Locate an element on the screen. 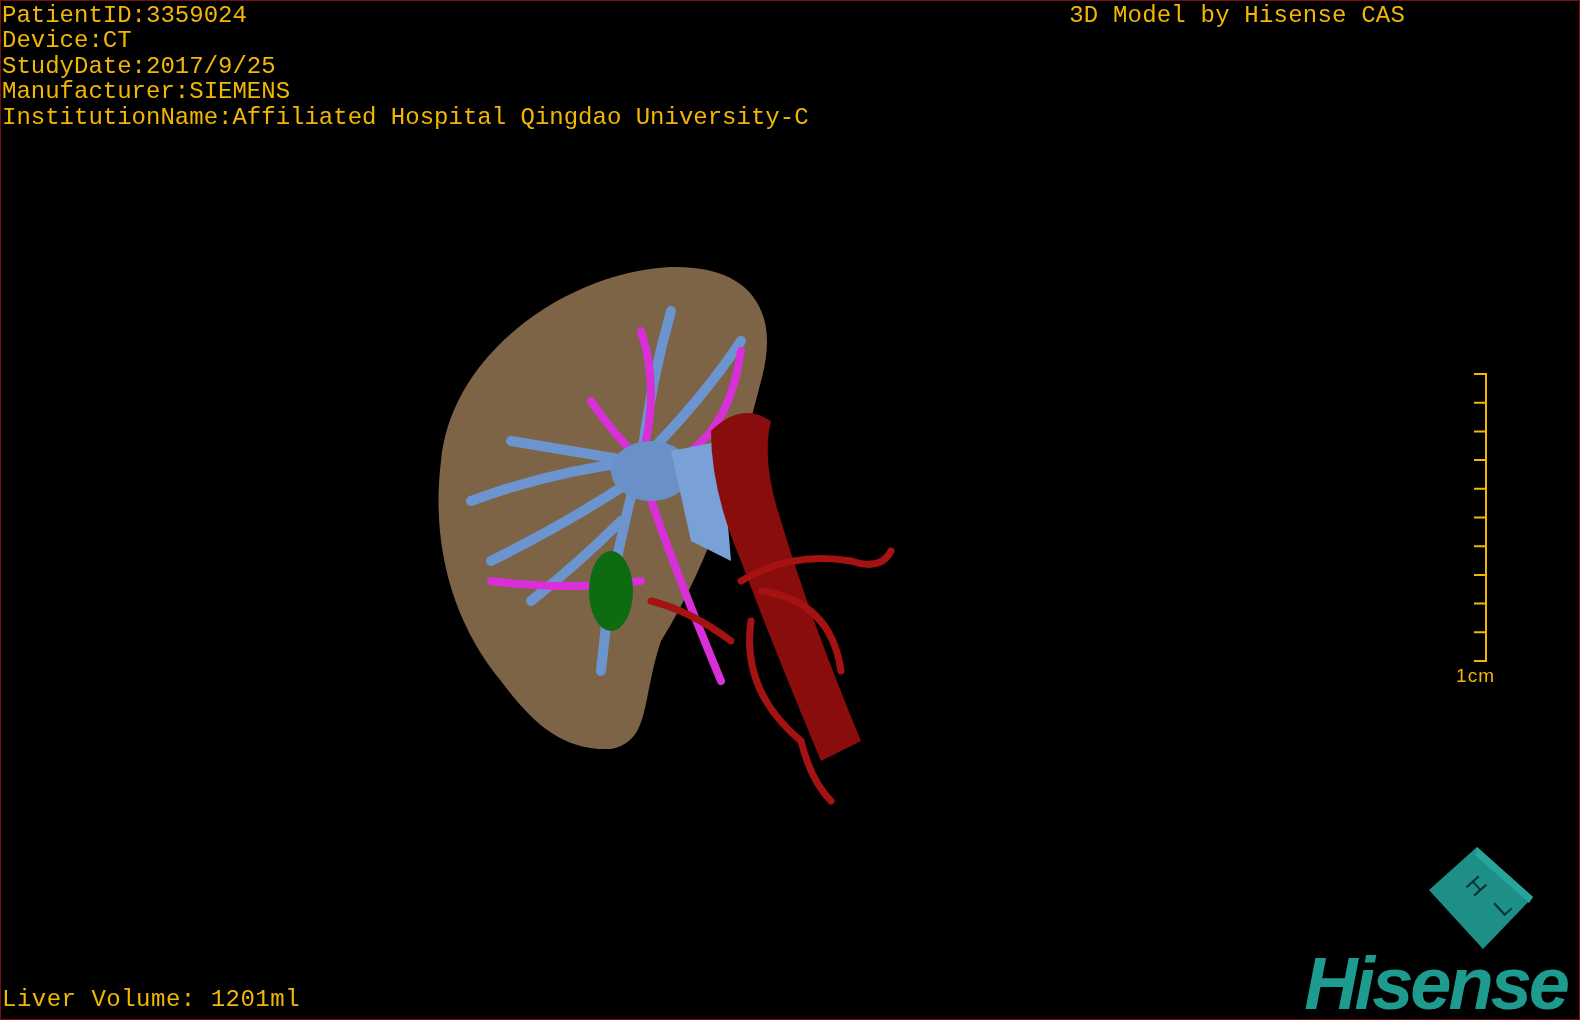  viewer-title: 3D Model by Hisense CAS is located at coordinates (1237, 17).